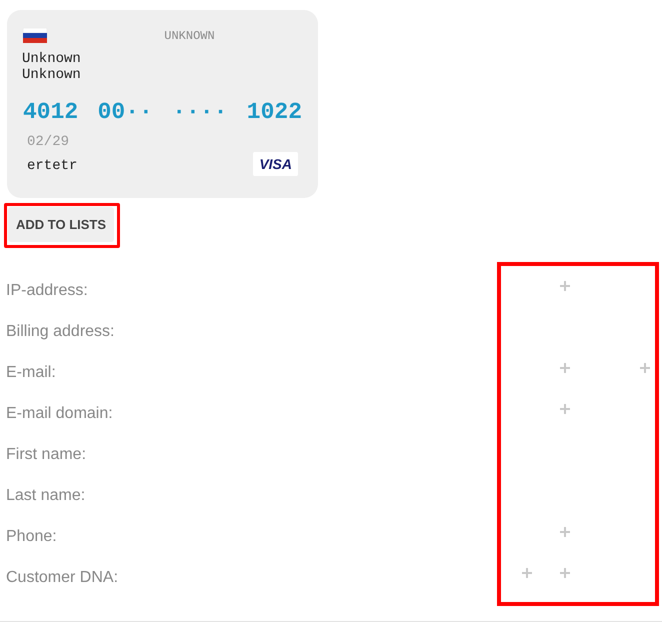  I want to click on field-label: E-mail domain:, so click(60, 413).